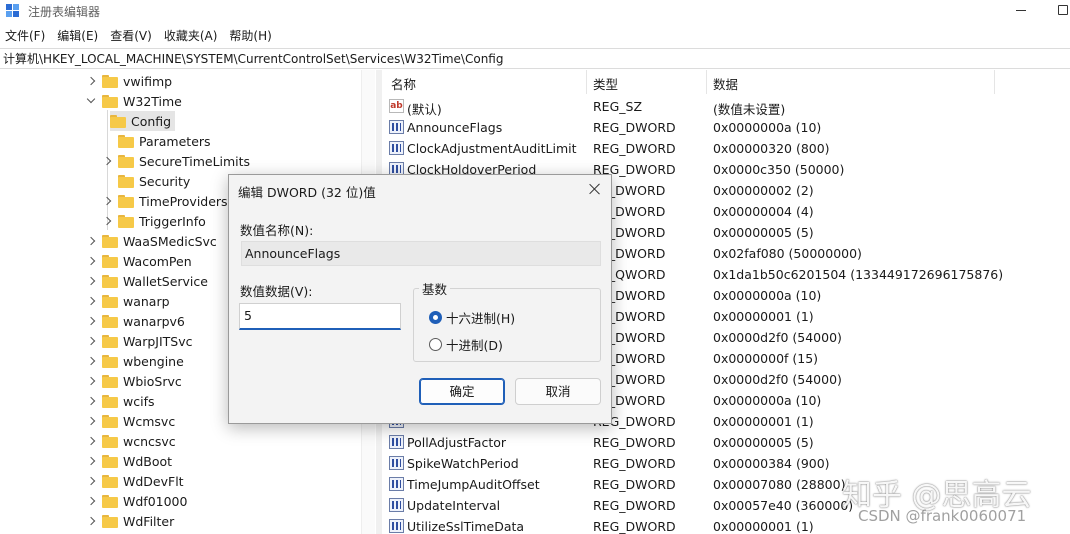  What do you see at coordinates (153, 361) in the screenshot?
I see `tree-item-label: wbengine` at bounding box center [153, 361].